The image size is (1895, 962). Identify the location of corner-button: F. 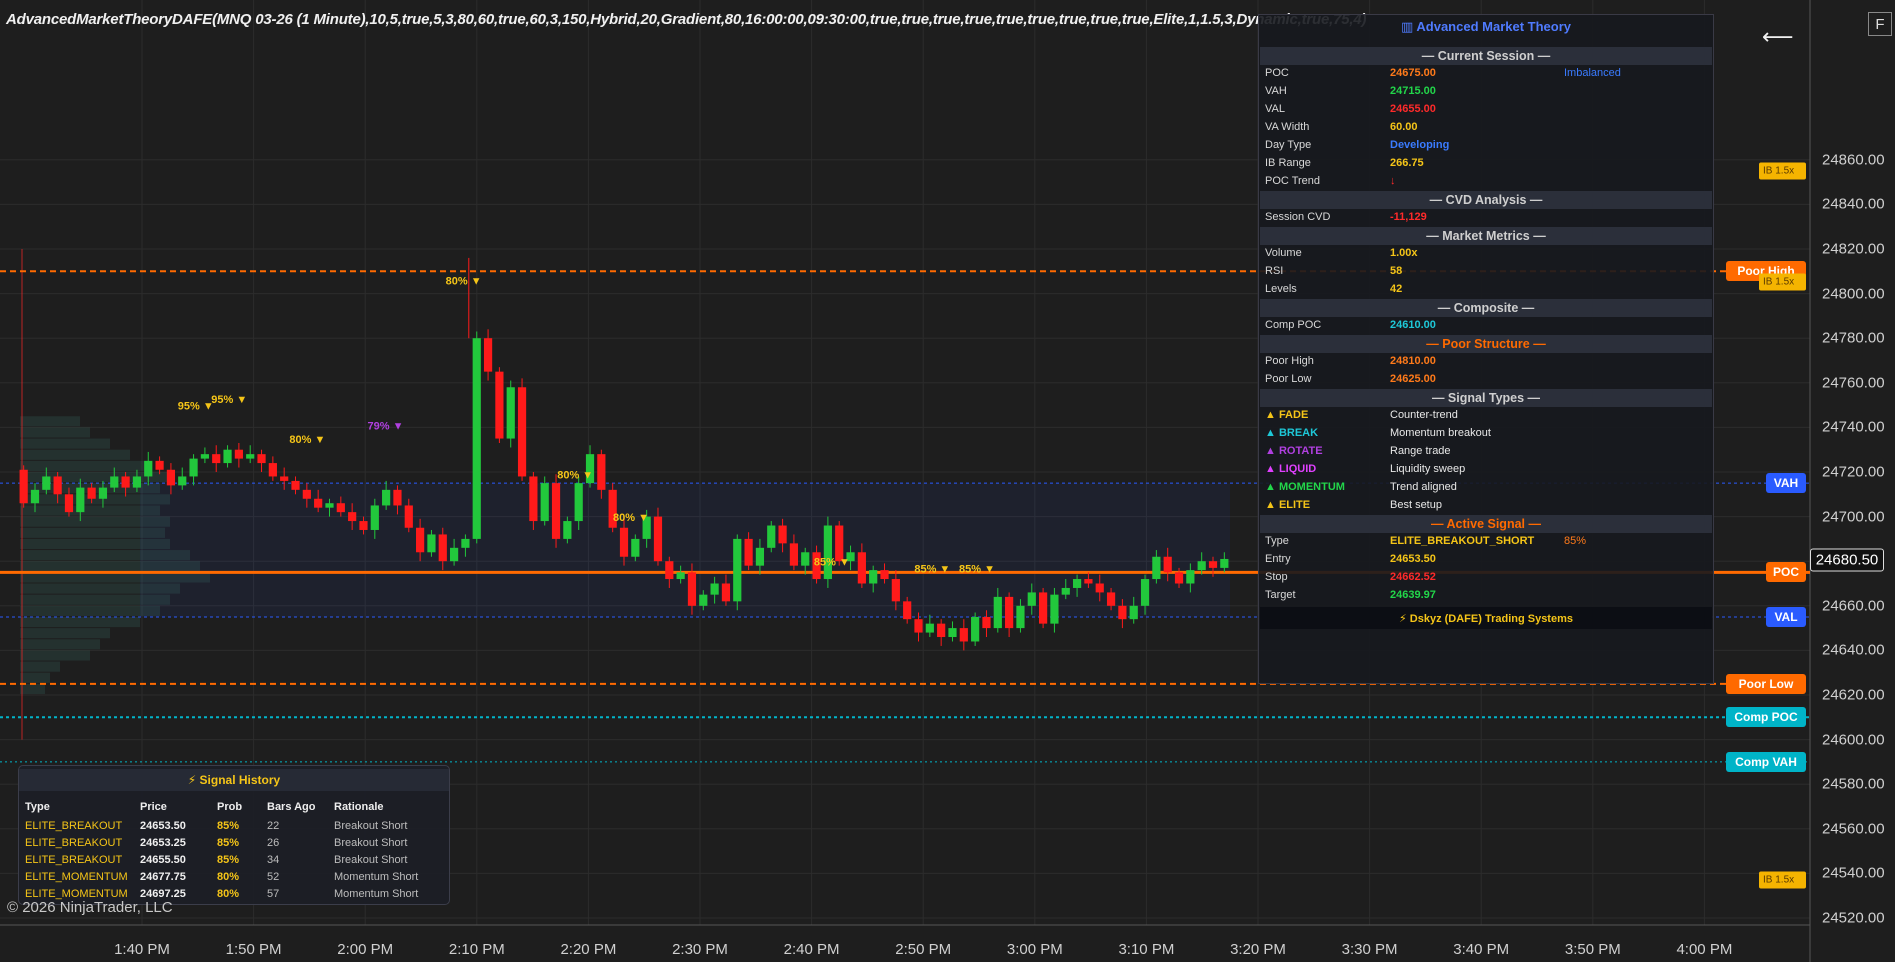
(1880, 24).